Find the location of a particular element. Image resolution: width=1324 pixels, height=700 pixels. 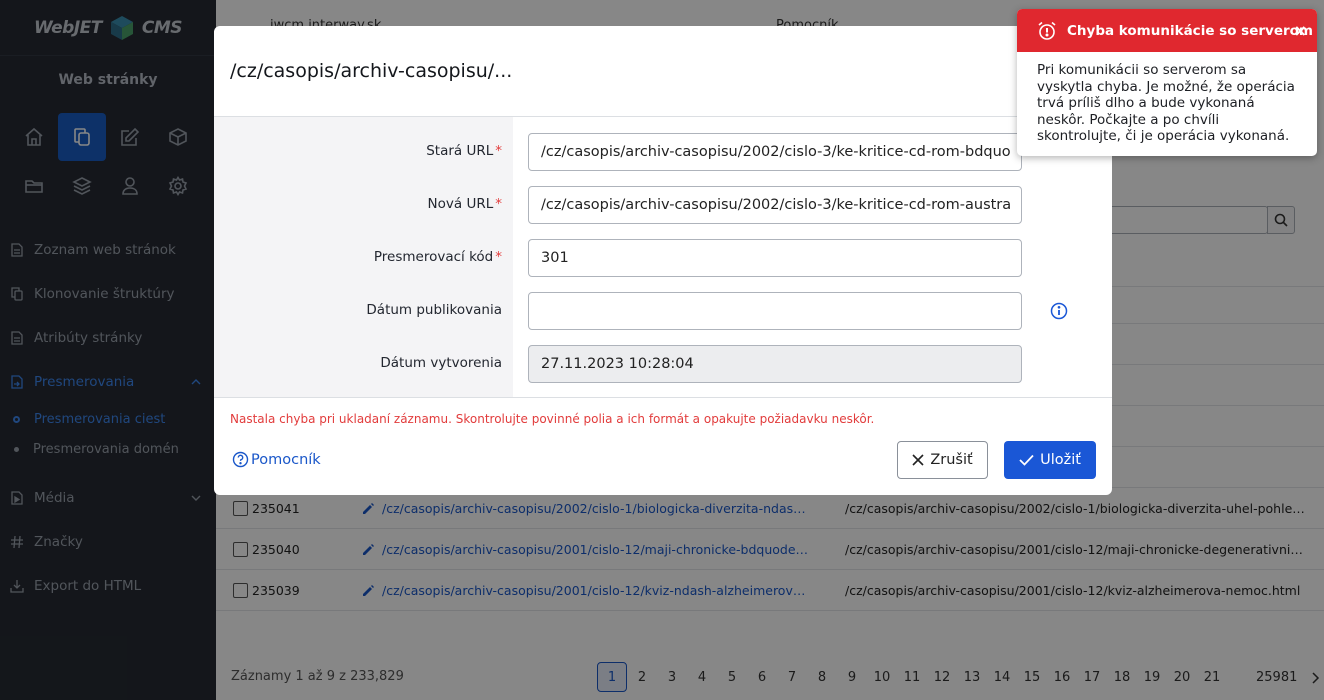

help-link: Pomocník is located at coordinates (276, 459).